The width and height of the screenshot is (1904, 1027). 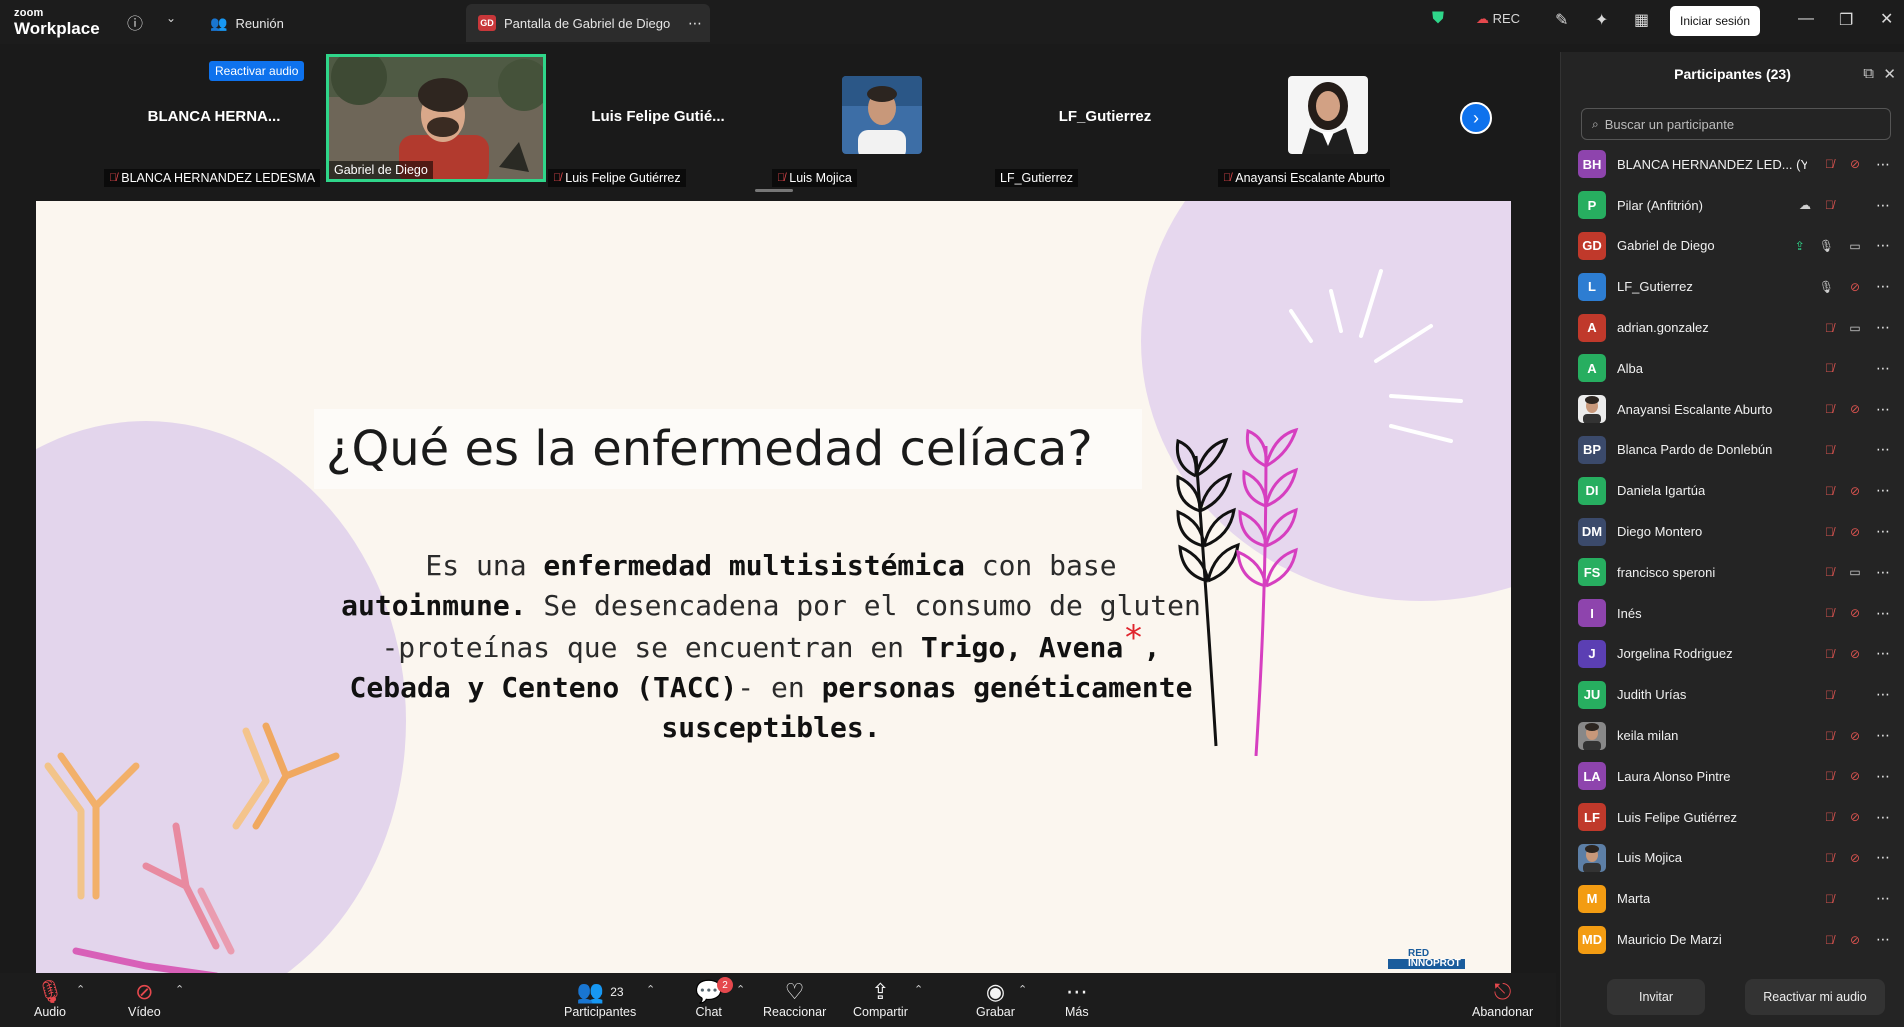 I want to click on participant-avatar: I, so click(x=1592, y=613).